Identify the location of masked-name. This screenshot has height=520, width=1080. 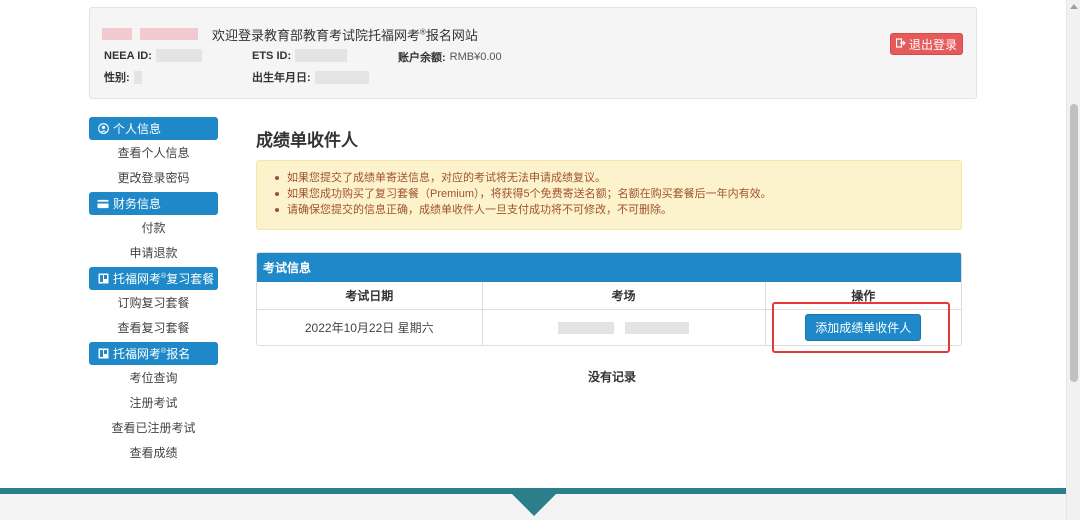
(117, 34).